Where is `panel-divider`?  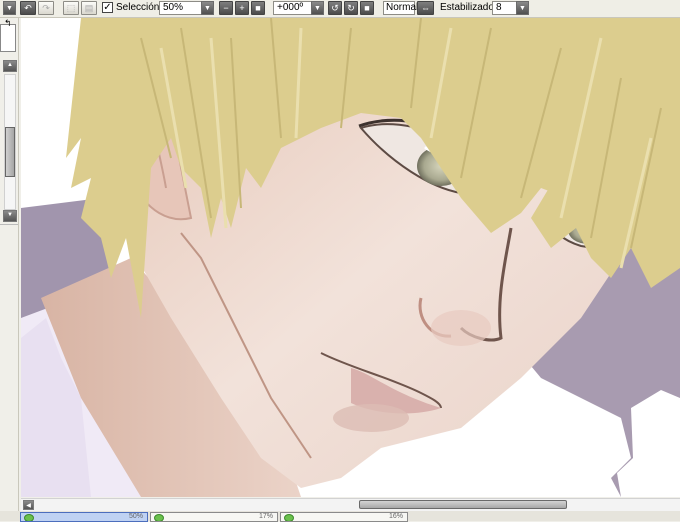
panel-divider is located at coordinates (9, 224).